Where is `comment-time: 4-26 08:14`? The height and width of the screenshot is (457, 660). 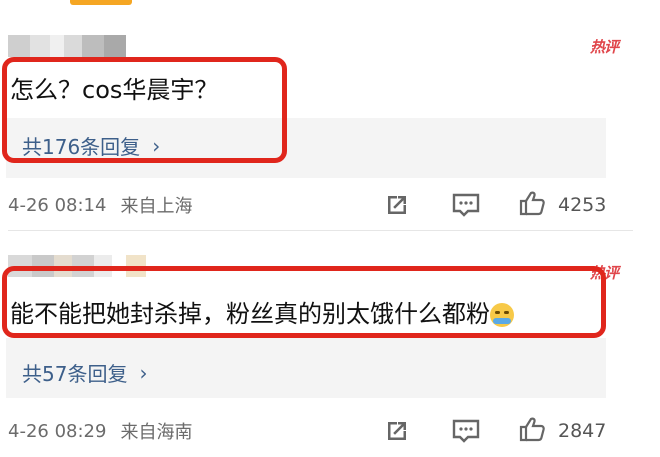
comment-time: 4-26 08:14 is located at coordinates (57, 205).